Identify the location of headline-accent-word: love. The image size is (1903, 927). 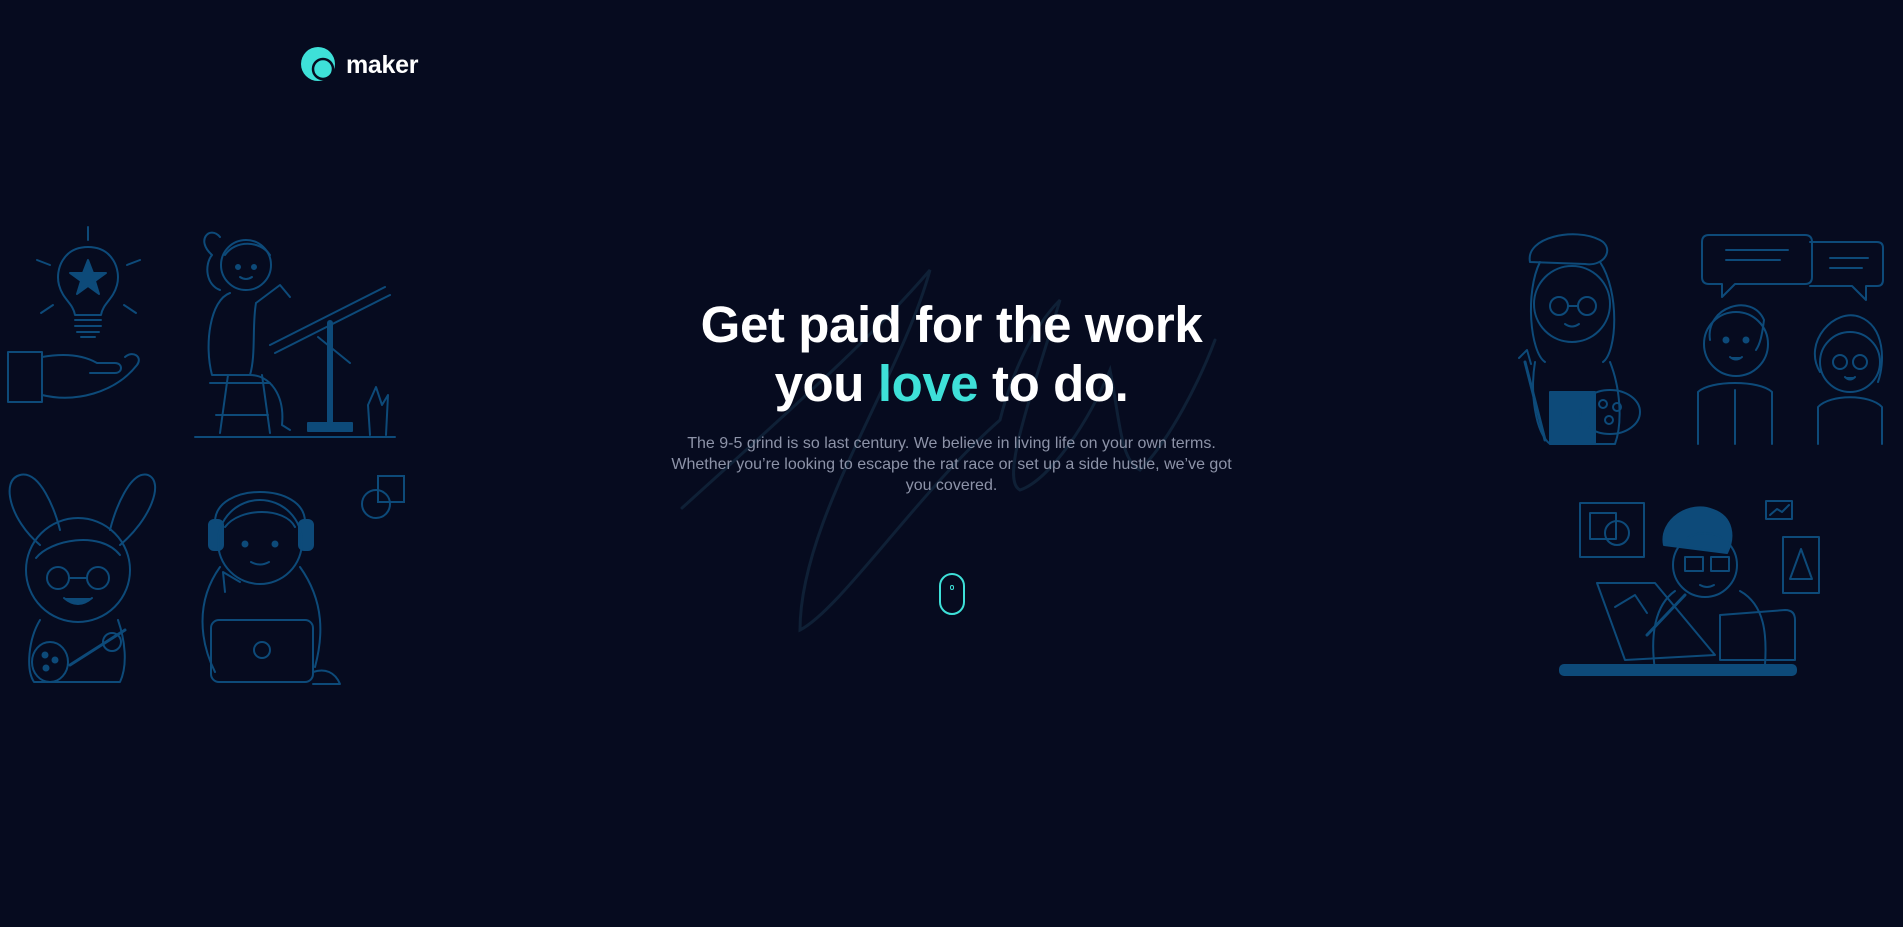
(928, 383).